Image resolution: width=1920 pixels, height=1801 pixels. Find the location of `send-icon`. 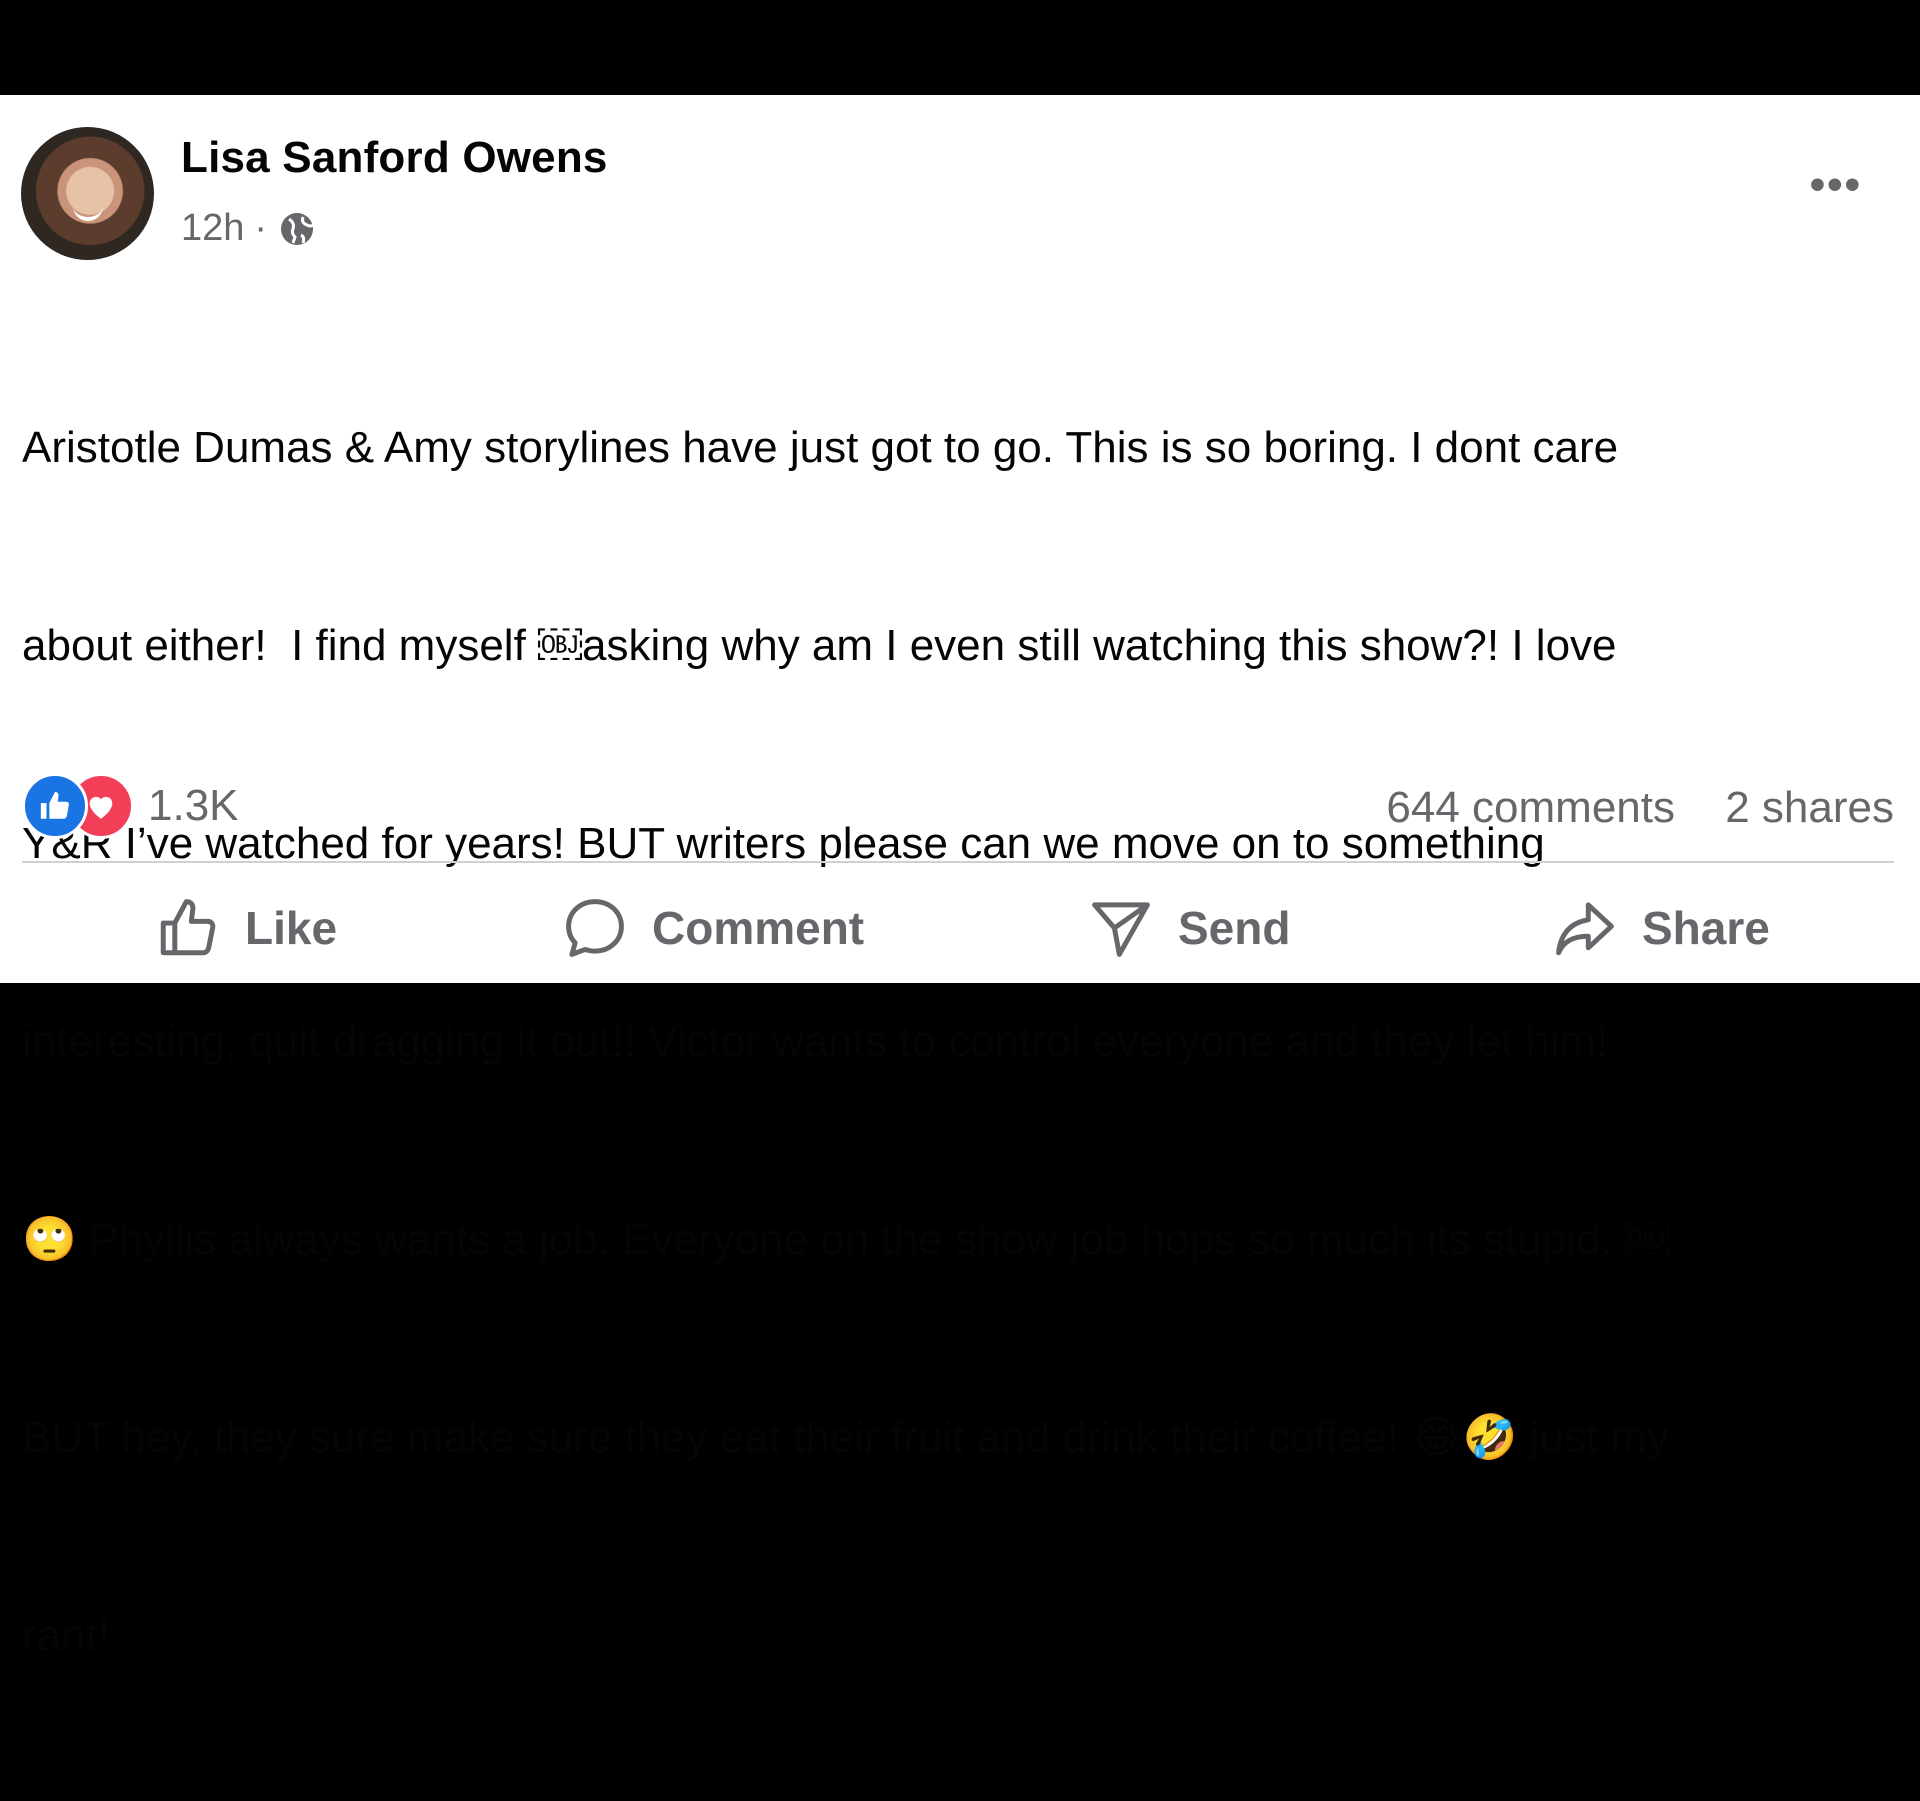

send-icon is located at coordinates (1121, 929).